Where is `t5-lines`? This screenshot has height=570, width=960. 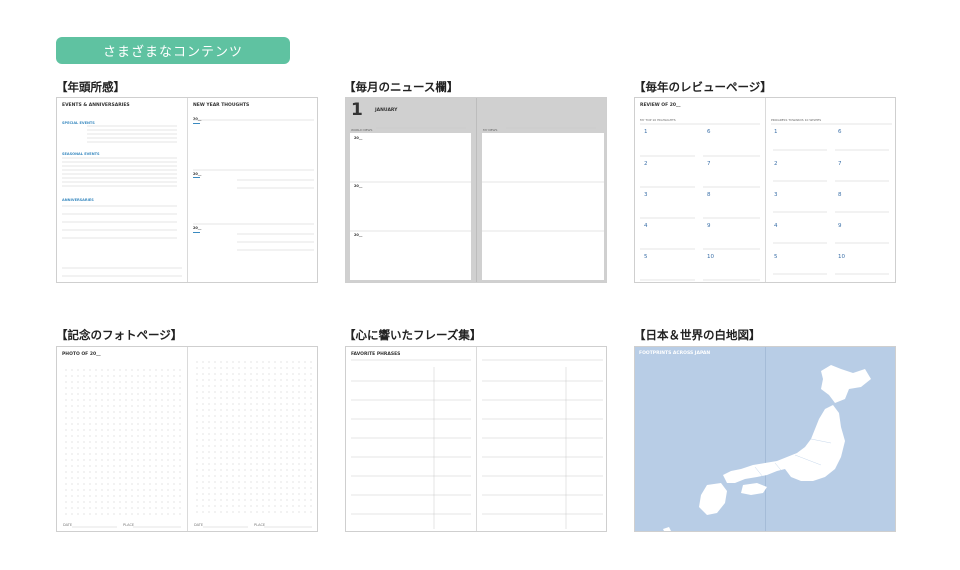 t5-lines is located at coordinates (477, 444).